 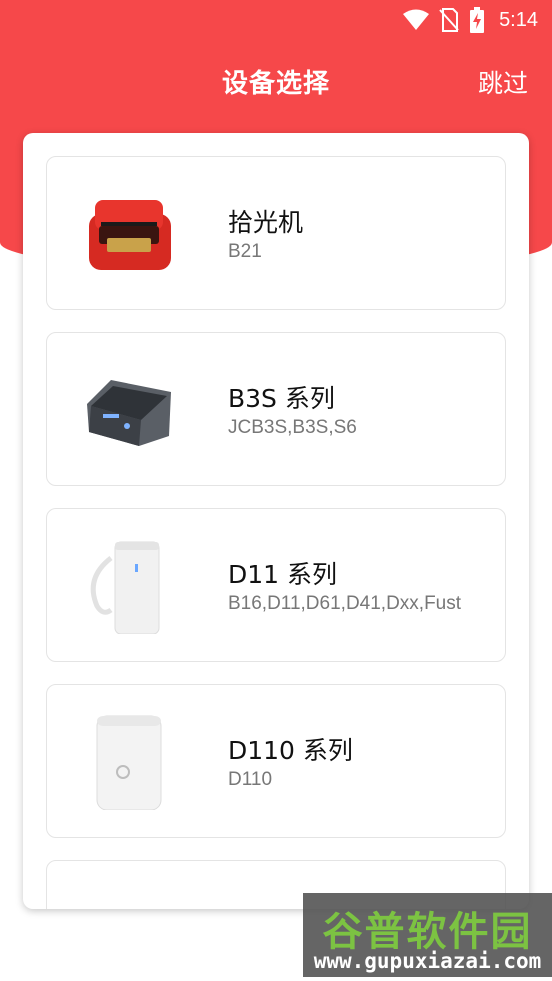 I want to click on device-item-d11: D11 系列 B16,D11,D61,D41,Dxx,Fust, so click(x=276, y=585).